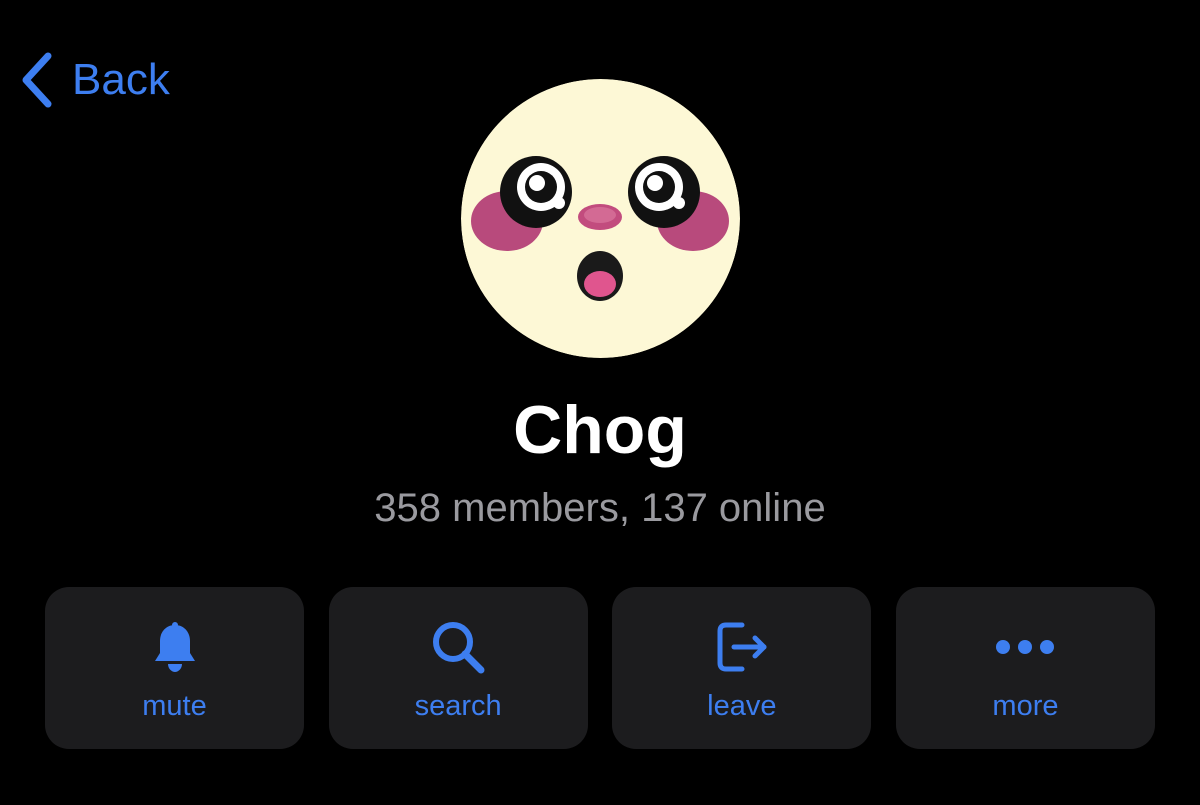 Image resolution: width=1200 pixels, height=805 pixels. Describe the element at coordinates (1025, 668) in the screenshot. I see `more-button: more` at that location.